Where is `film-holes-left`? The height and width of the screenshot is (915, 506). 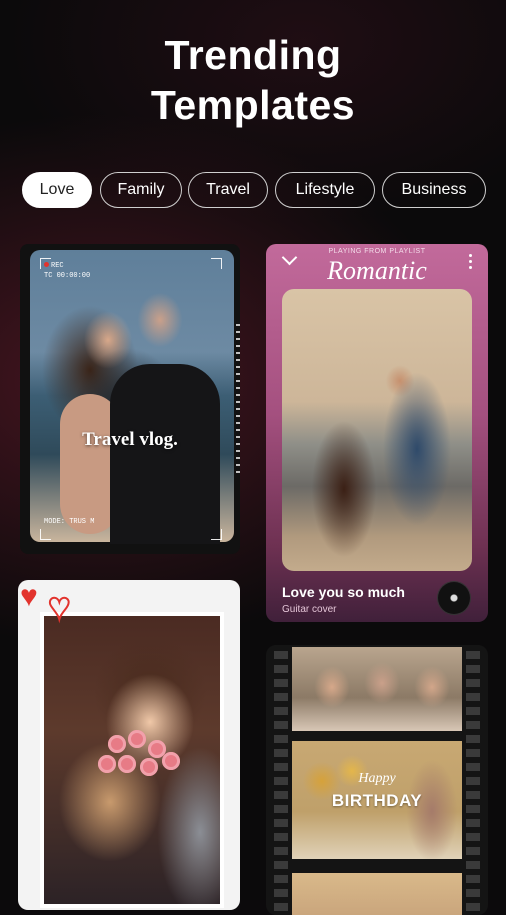
film-holes-left is located at coordinates (281, 780).